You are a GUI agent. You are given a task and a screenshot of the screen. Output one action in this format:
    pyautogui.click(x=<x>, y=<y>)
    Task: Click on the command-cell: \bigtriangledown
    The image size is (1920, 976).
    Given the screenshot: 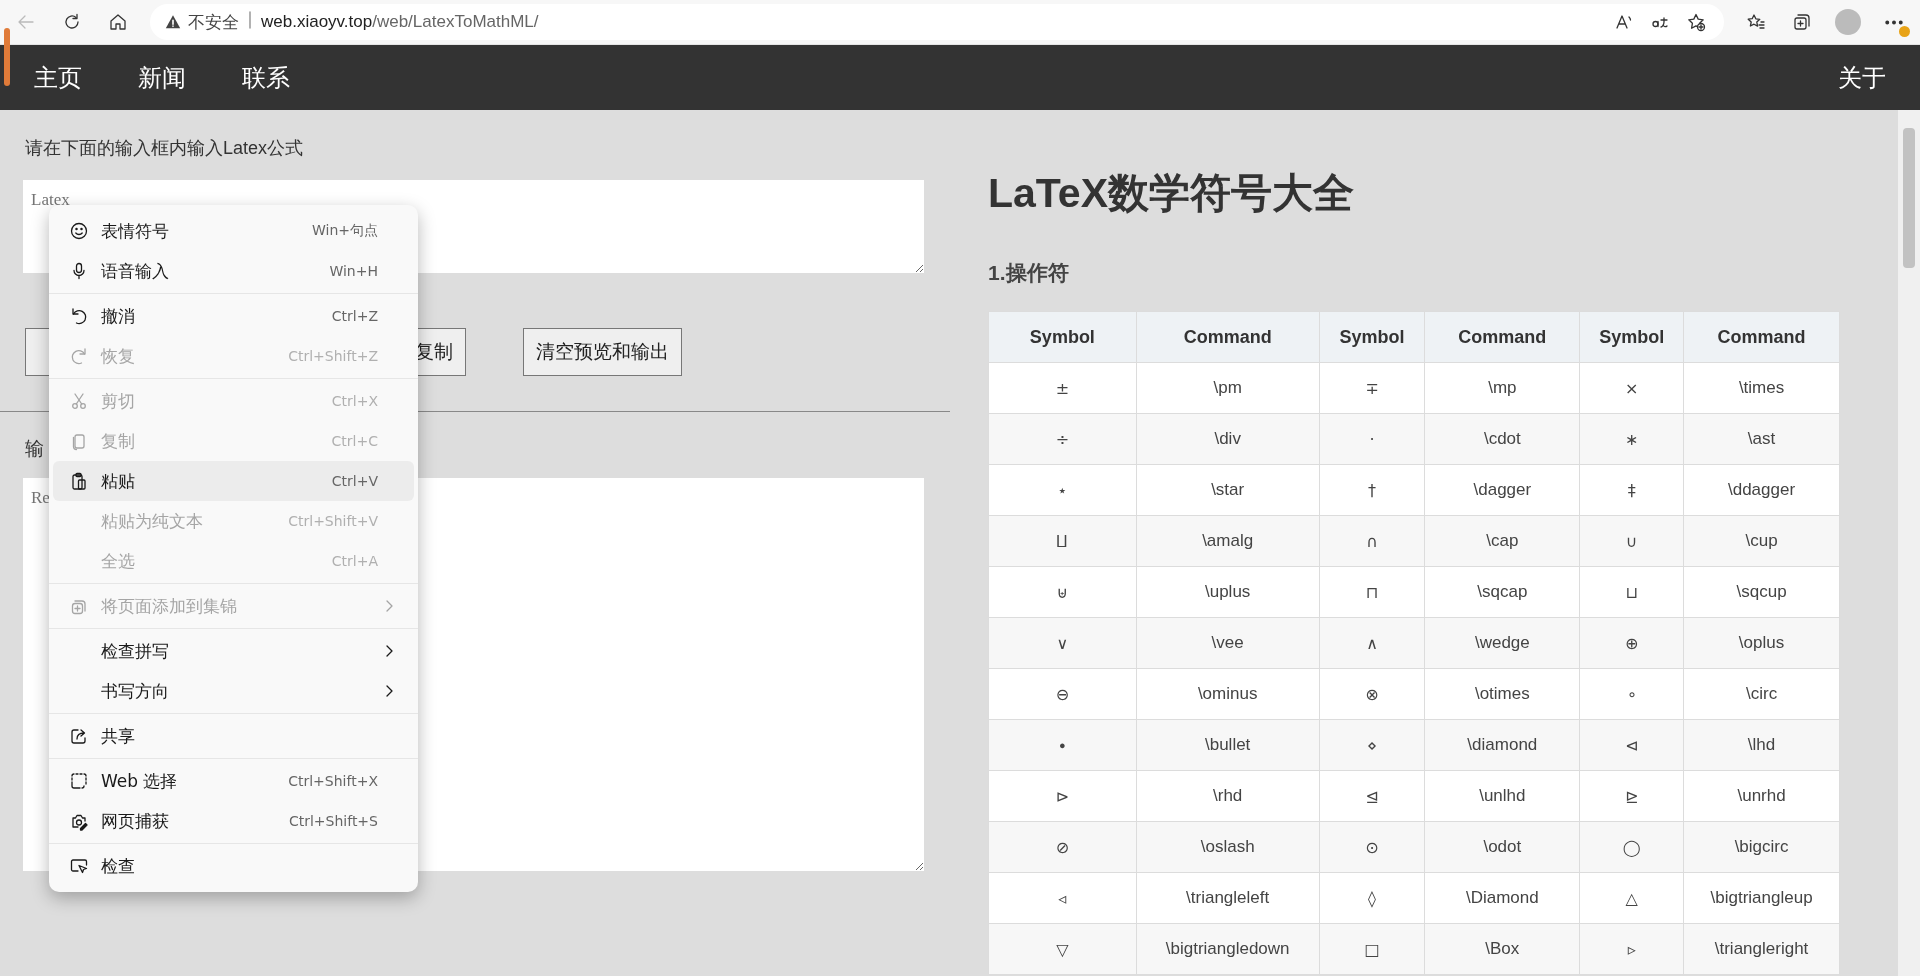 What is the action you would take?
    pyautogui.click(x=1228, y=949)
    